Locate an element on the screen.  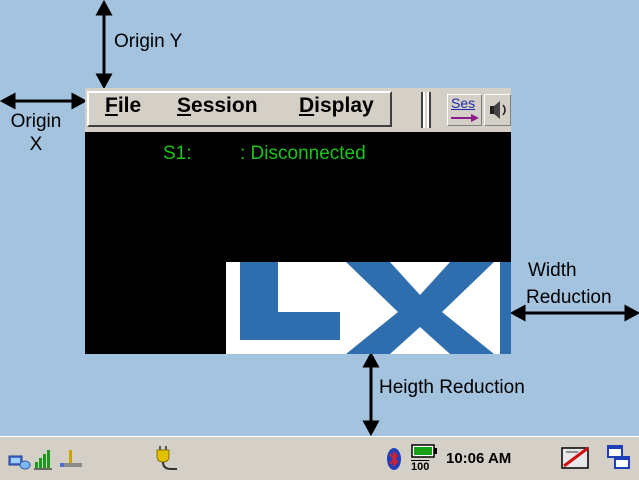
battery-indicator: 100 is located at coordinates (424, 459).